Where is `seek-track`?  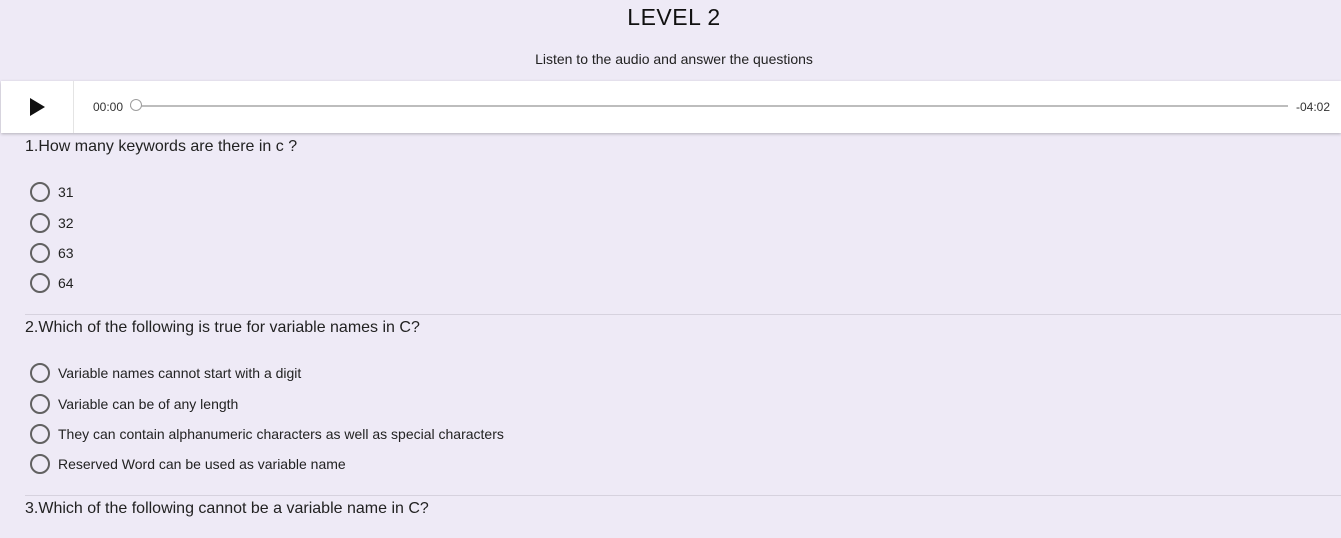 seek-track is located at coordinates (709, 106).